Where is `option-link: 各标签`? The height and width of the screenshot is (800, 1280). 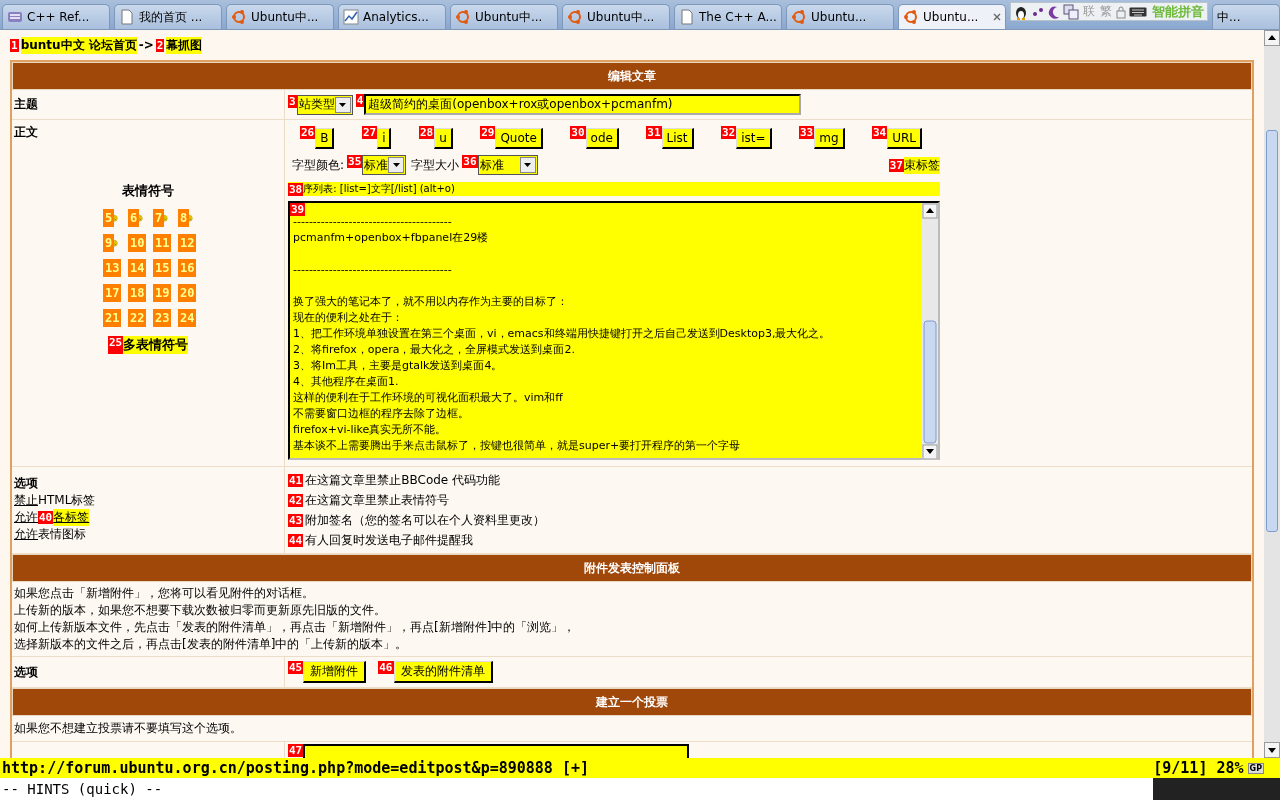
option-link: 各标签 is located at coordinates (71, 517).